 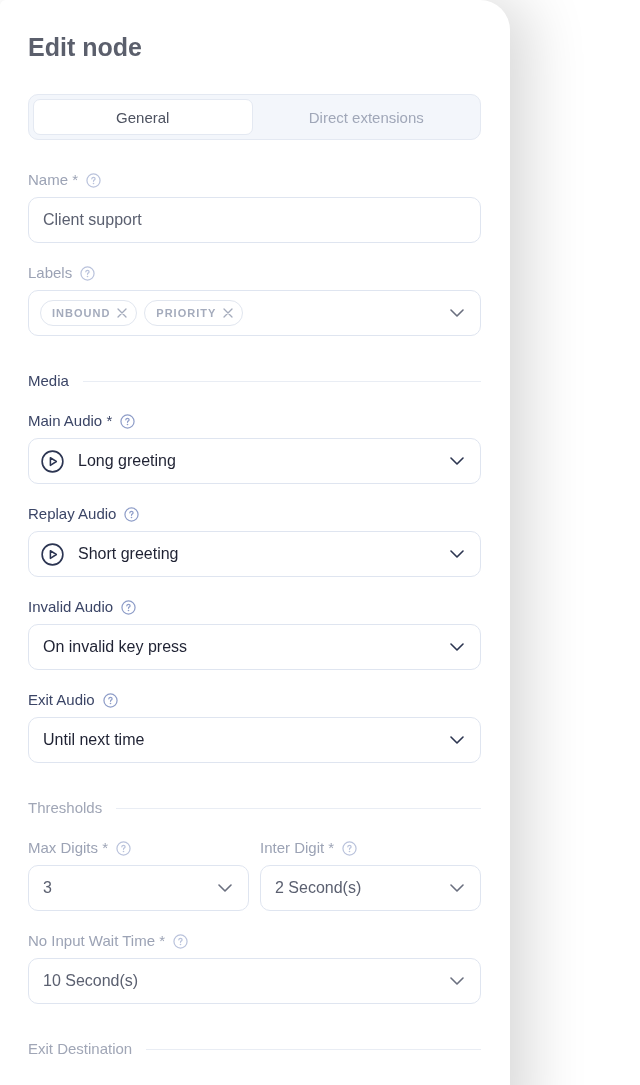 I want to click on field-label: No Input Wait Time *, so click(x=96, y=941).